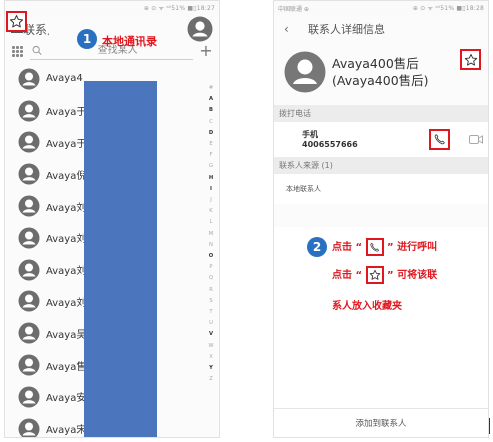 Image resolution: width=493 pixels, height=442 pixels. Describe the element at coordinates (129, 41) in the screenshot. I see `step-1-label: 本地通讯录` at that location.